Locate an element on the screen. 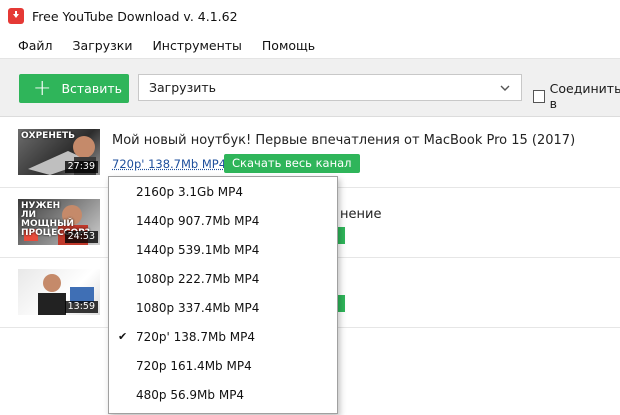 The image size is (620, 415). paste-button: + Вставить is located at coordinates (74, 88).